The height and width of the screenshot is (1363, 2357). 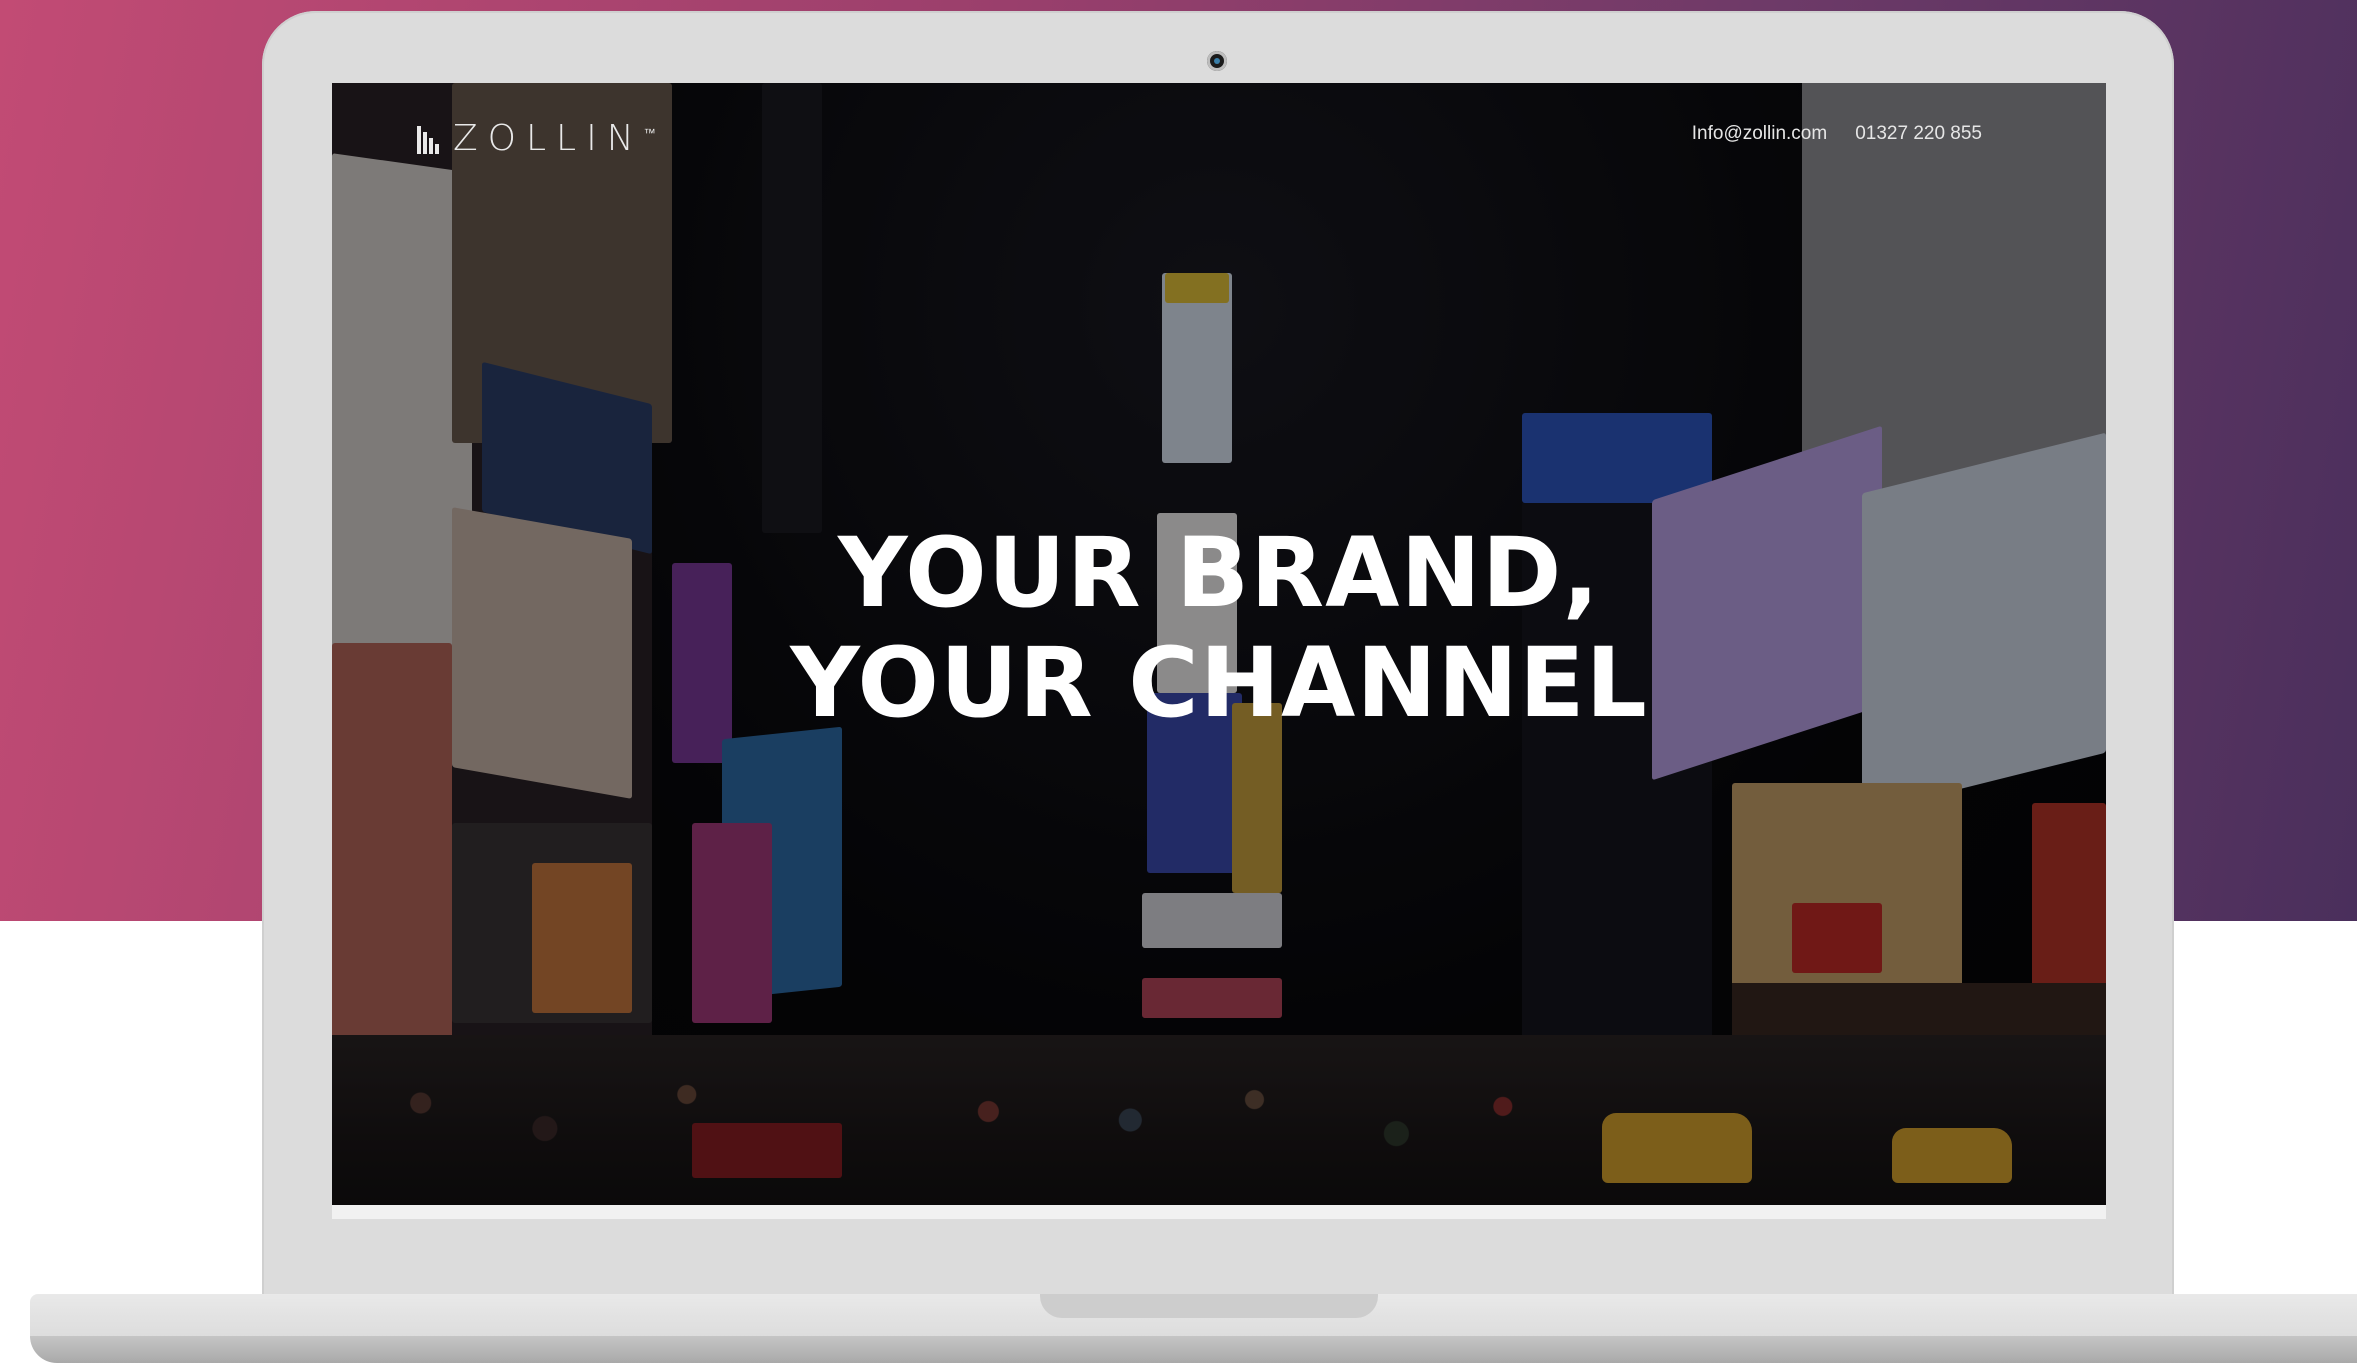 I want to click on email-link: Info@zollin.com, so click(x=1759, y=134).